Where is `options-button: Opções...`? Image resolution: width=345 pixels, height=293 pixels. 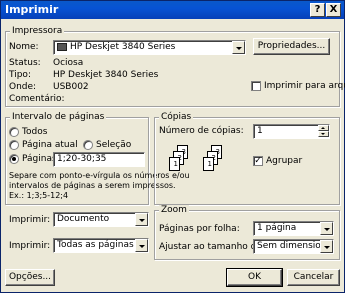
options-button: Opções... is located at coordinates (30, 277).